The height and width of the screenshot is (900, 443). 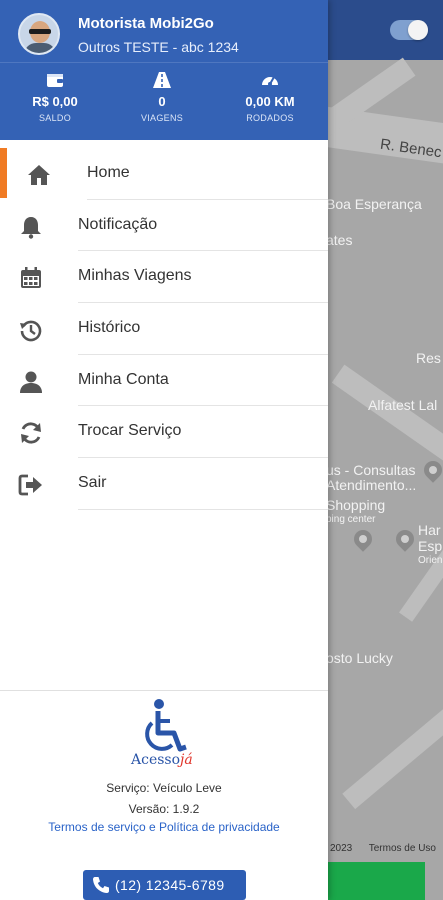 What do you see at coordinates (392, 750) in the screenshot?
I see `map-road` at bounding box center [392, 750].